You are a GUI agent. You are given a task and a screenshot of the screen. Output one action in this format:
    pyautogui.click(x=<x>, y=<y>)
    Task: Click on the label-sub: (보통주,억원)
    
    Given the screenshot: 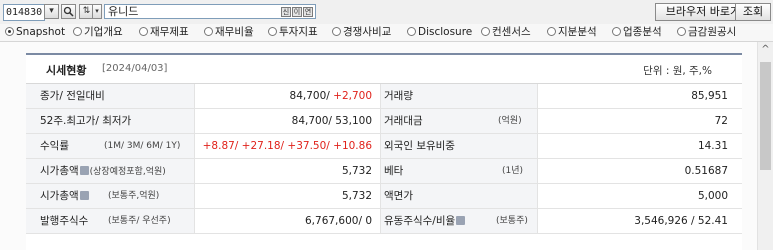 What is the action you would take?
    pyautogui.click(x=134, y=196)
    